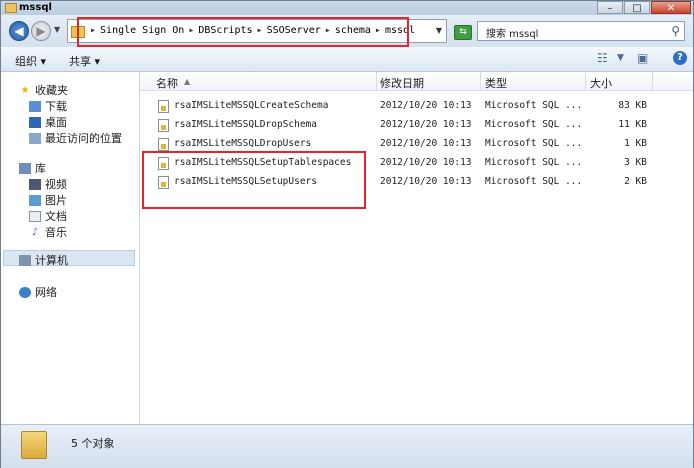 The height and width of the screenshot is (468, 694). I want to click on breadcrumb-item: Single Sign On, so click(142, 30).